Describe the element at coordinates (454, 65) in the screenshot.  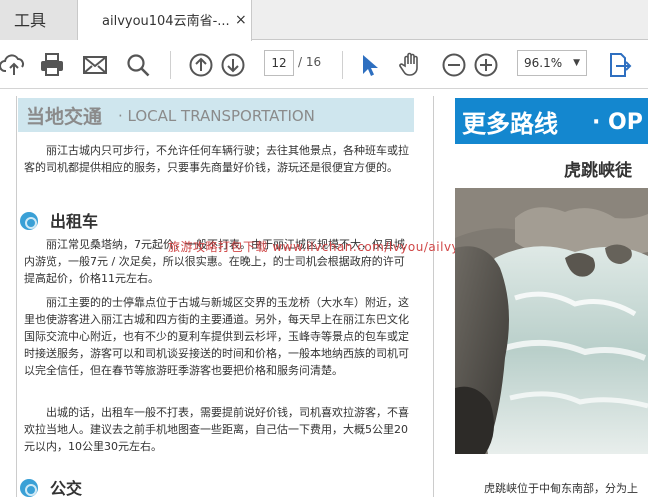
I see `zoom-out-icon` at that location.